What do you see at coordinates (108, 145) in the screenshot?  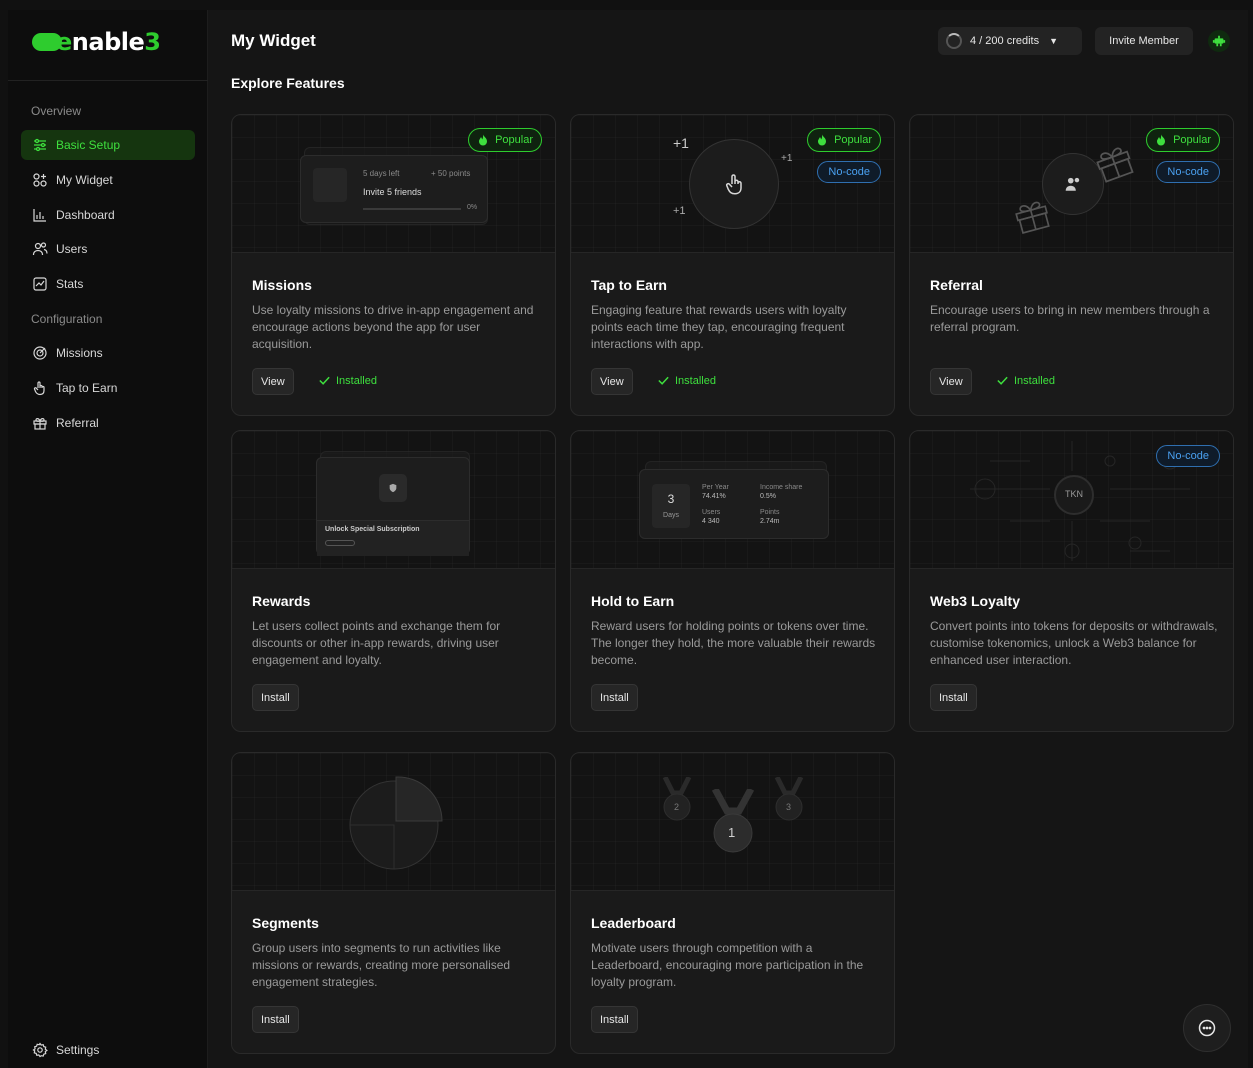 I see `sidebar-item-basic-setup: Basic Setup` at bounding box center [108, 145].